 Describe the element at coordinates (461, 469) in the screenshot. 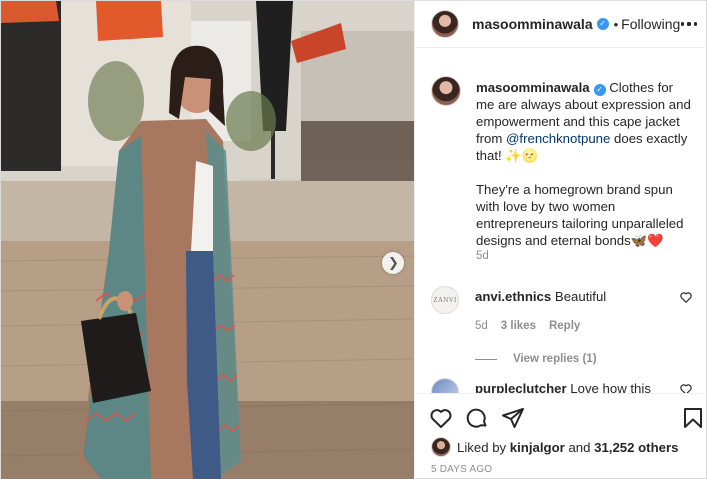

I see `post-date: 5 DAYS AGO` at that location.